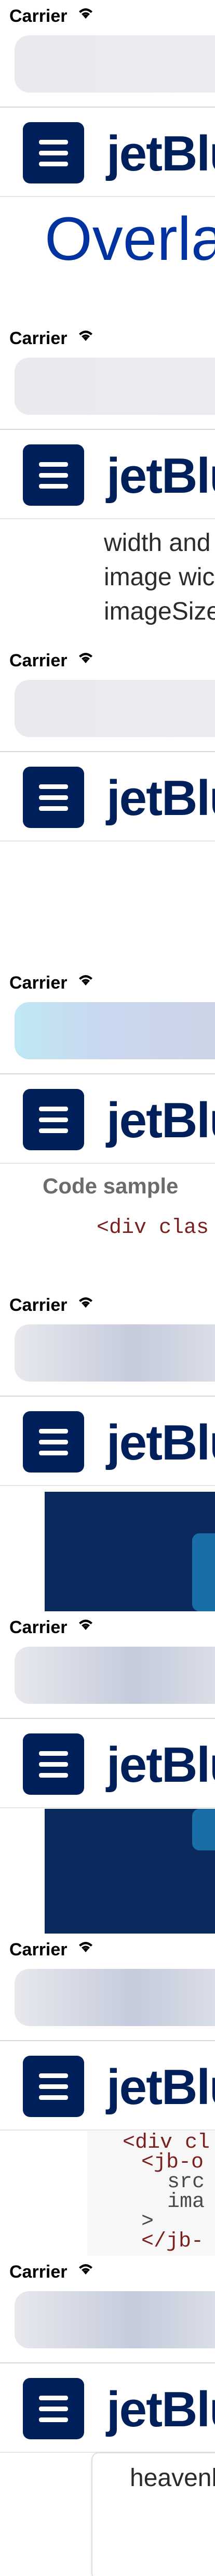 This screenshot has height=2576, width=215. What do you see at coordinates (157, 543) in the screenshot?
I see `body-line: width and` at bounding box center [157, 543].